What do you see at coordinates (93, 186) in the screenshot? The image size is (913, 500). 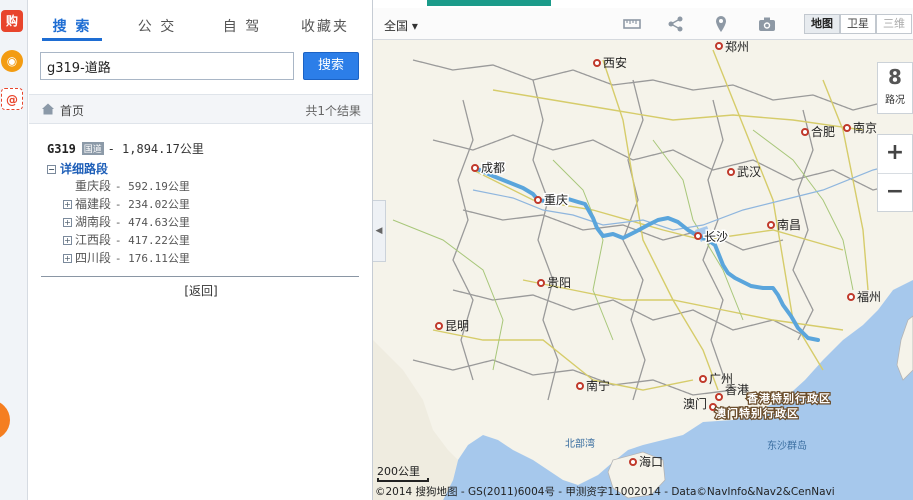 I see `segment-name: 重庆段` at bounding box center [93, 186].